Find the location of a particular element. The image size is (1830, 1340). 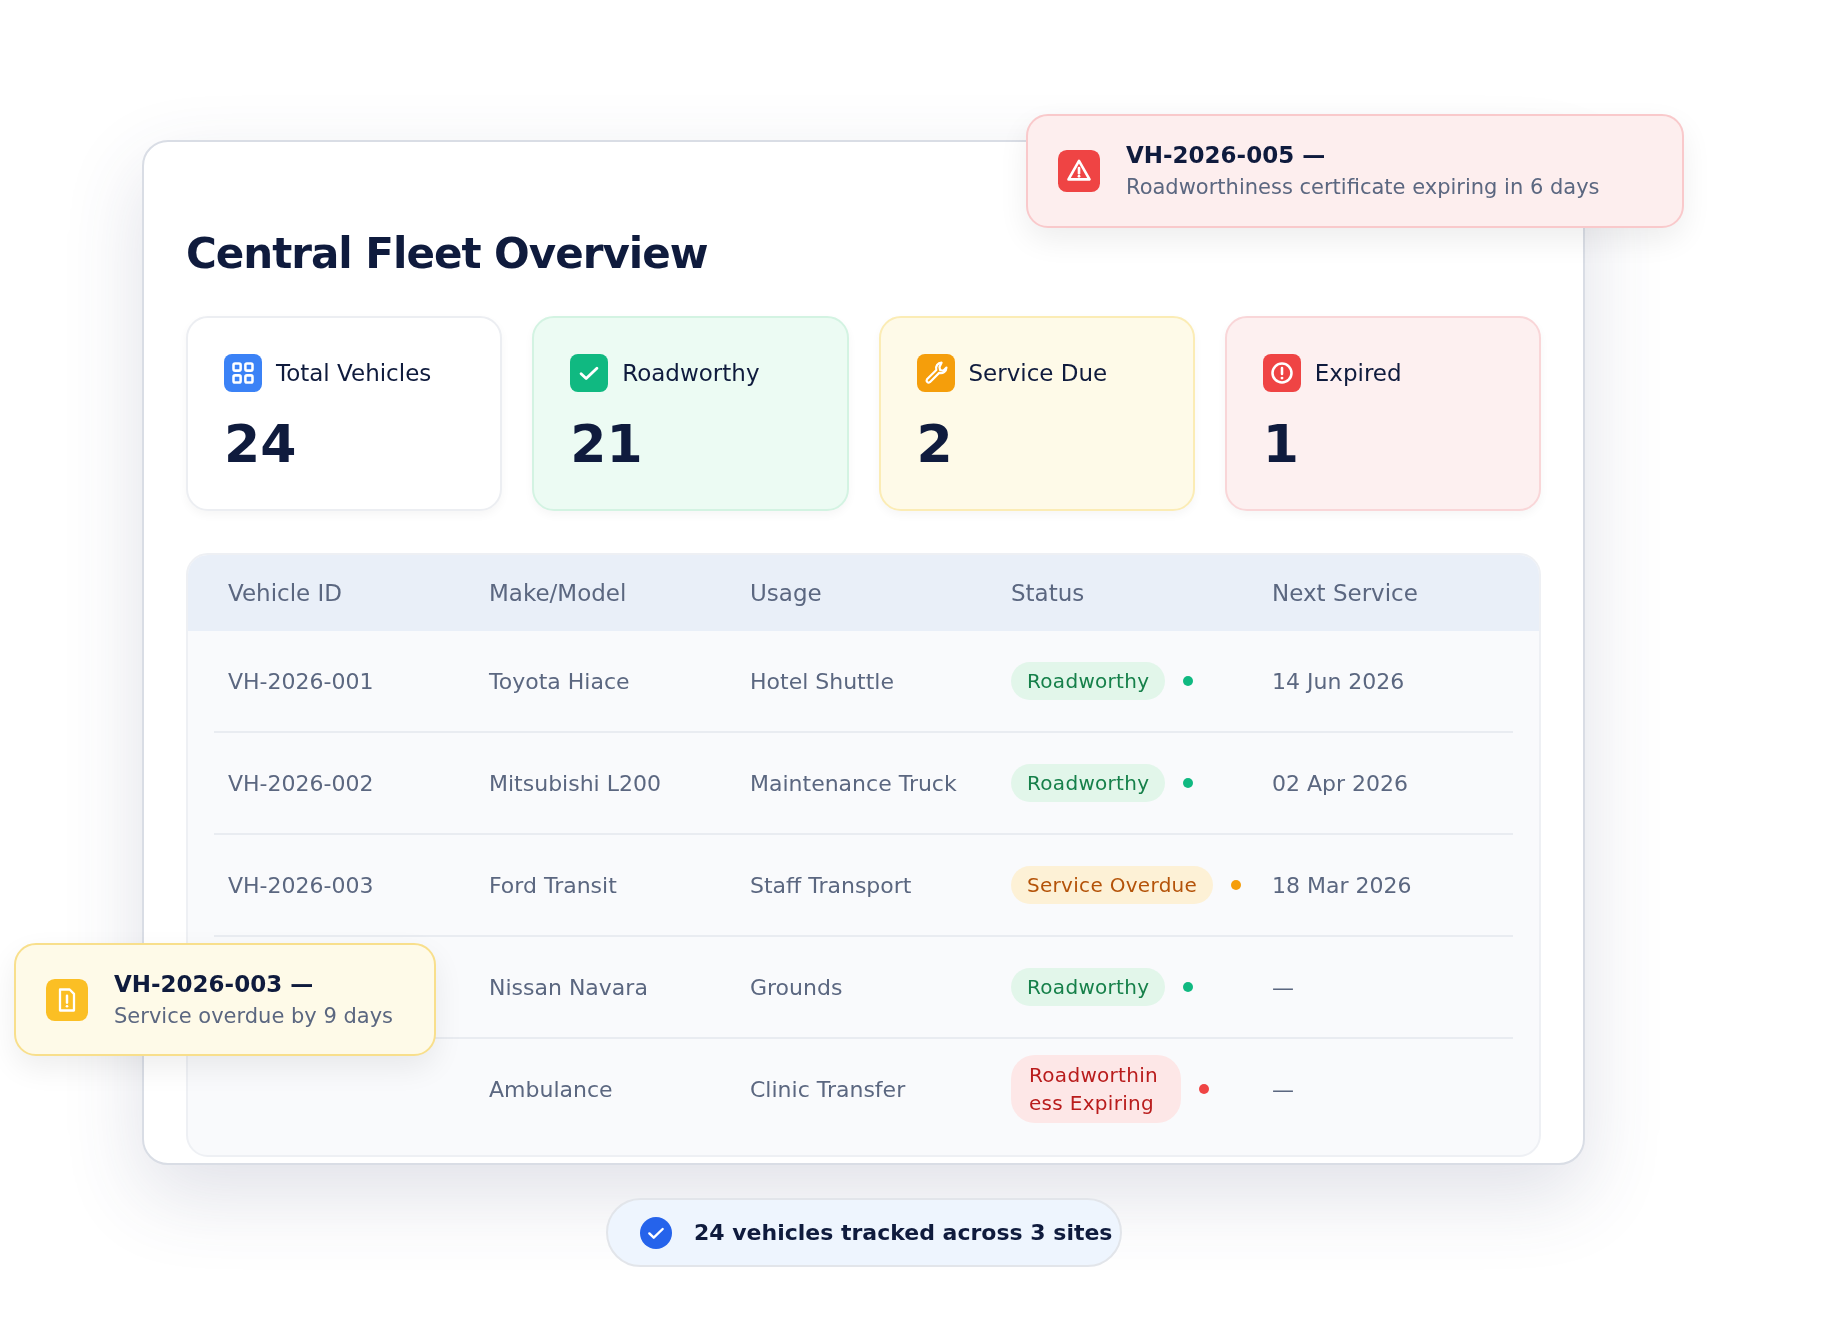

alert-message: Roadworthiness certificate expiring in 6 days is located at coordinates (1363, 187).